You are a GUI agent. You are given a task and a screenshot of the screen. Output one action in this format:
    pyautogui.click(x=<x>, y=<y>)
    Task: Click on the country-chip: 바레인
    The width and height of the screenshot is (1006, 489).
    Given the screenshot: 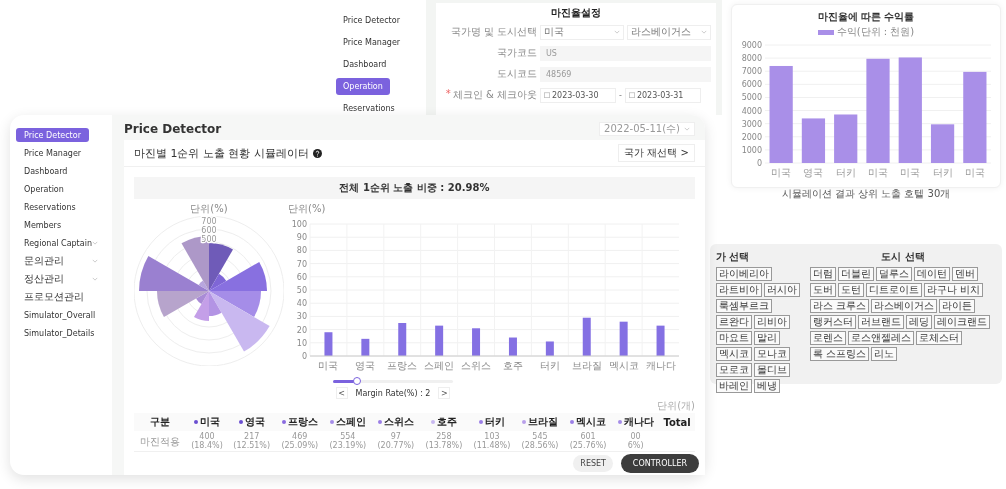 What is the action you would take?
    pyautogui.click(x=734, y=386)
    